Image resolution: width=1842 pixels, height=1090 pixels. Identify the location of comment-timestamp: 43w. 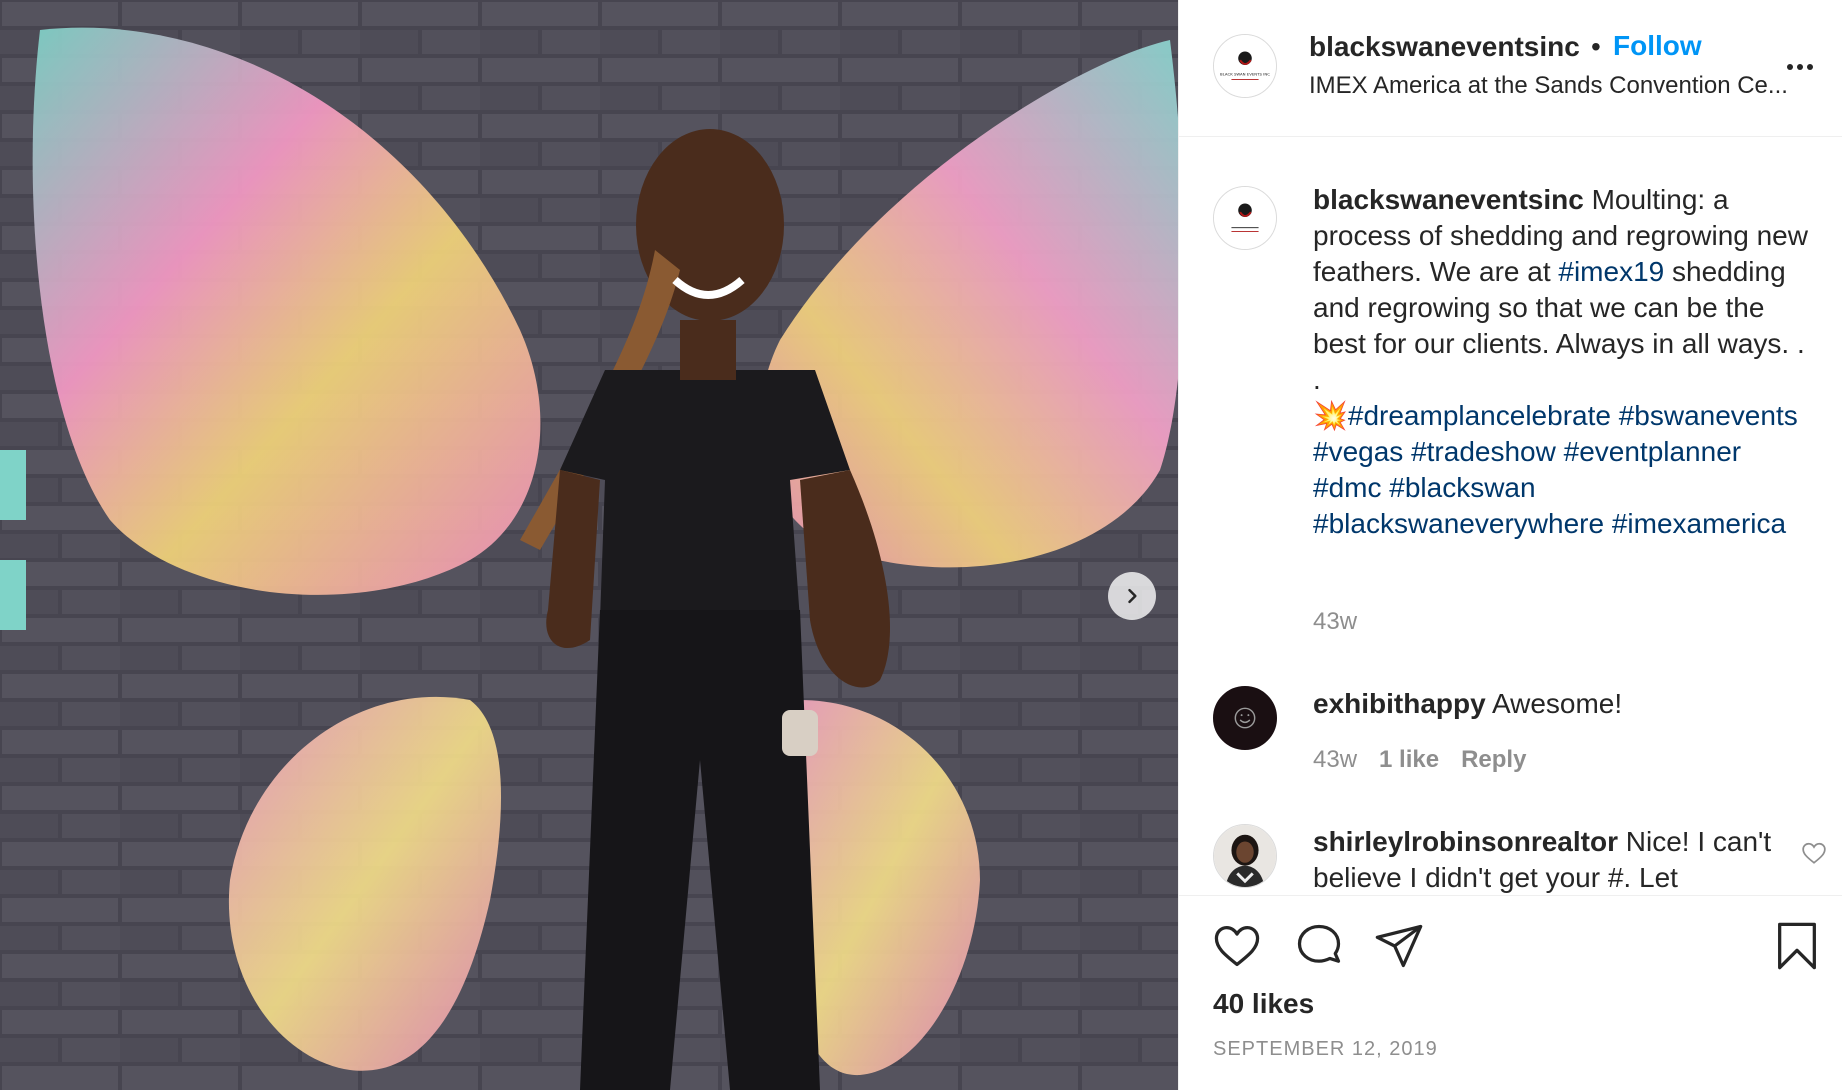
(1335, 759).